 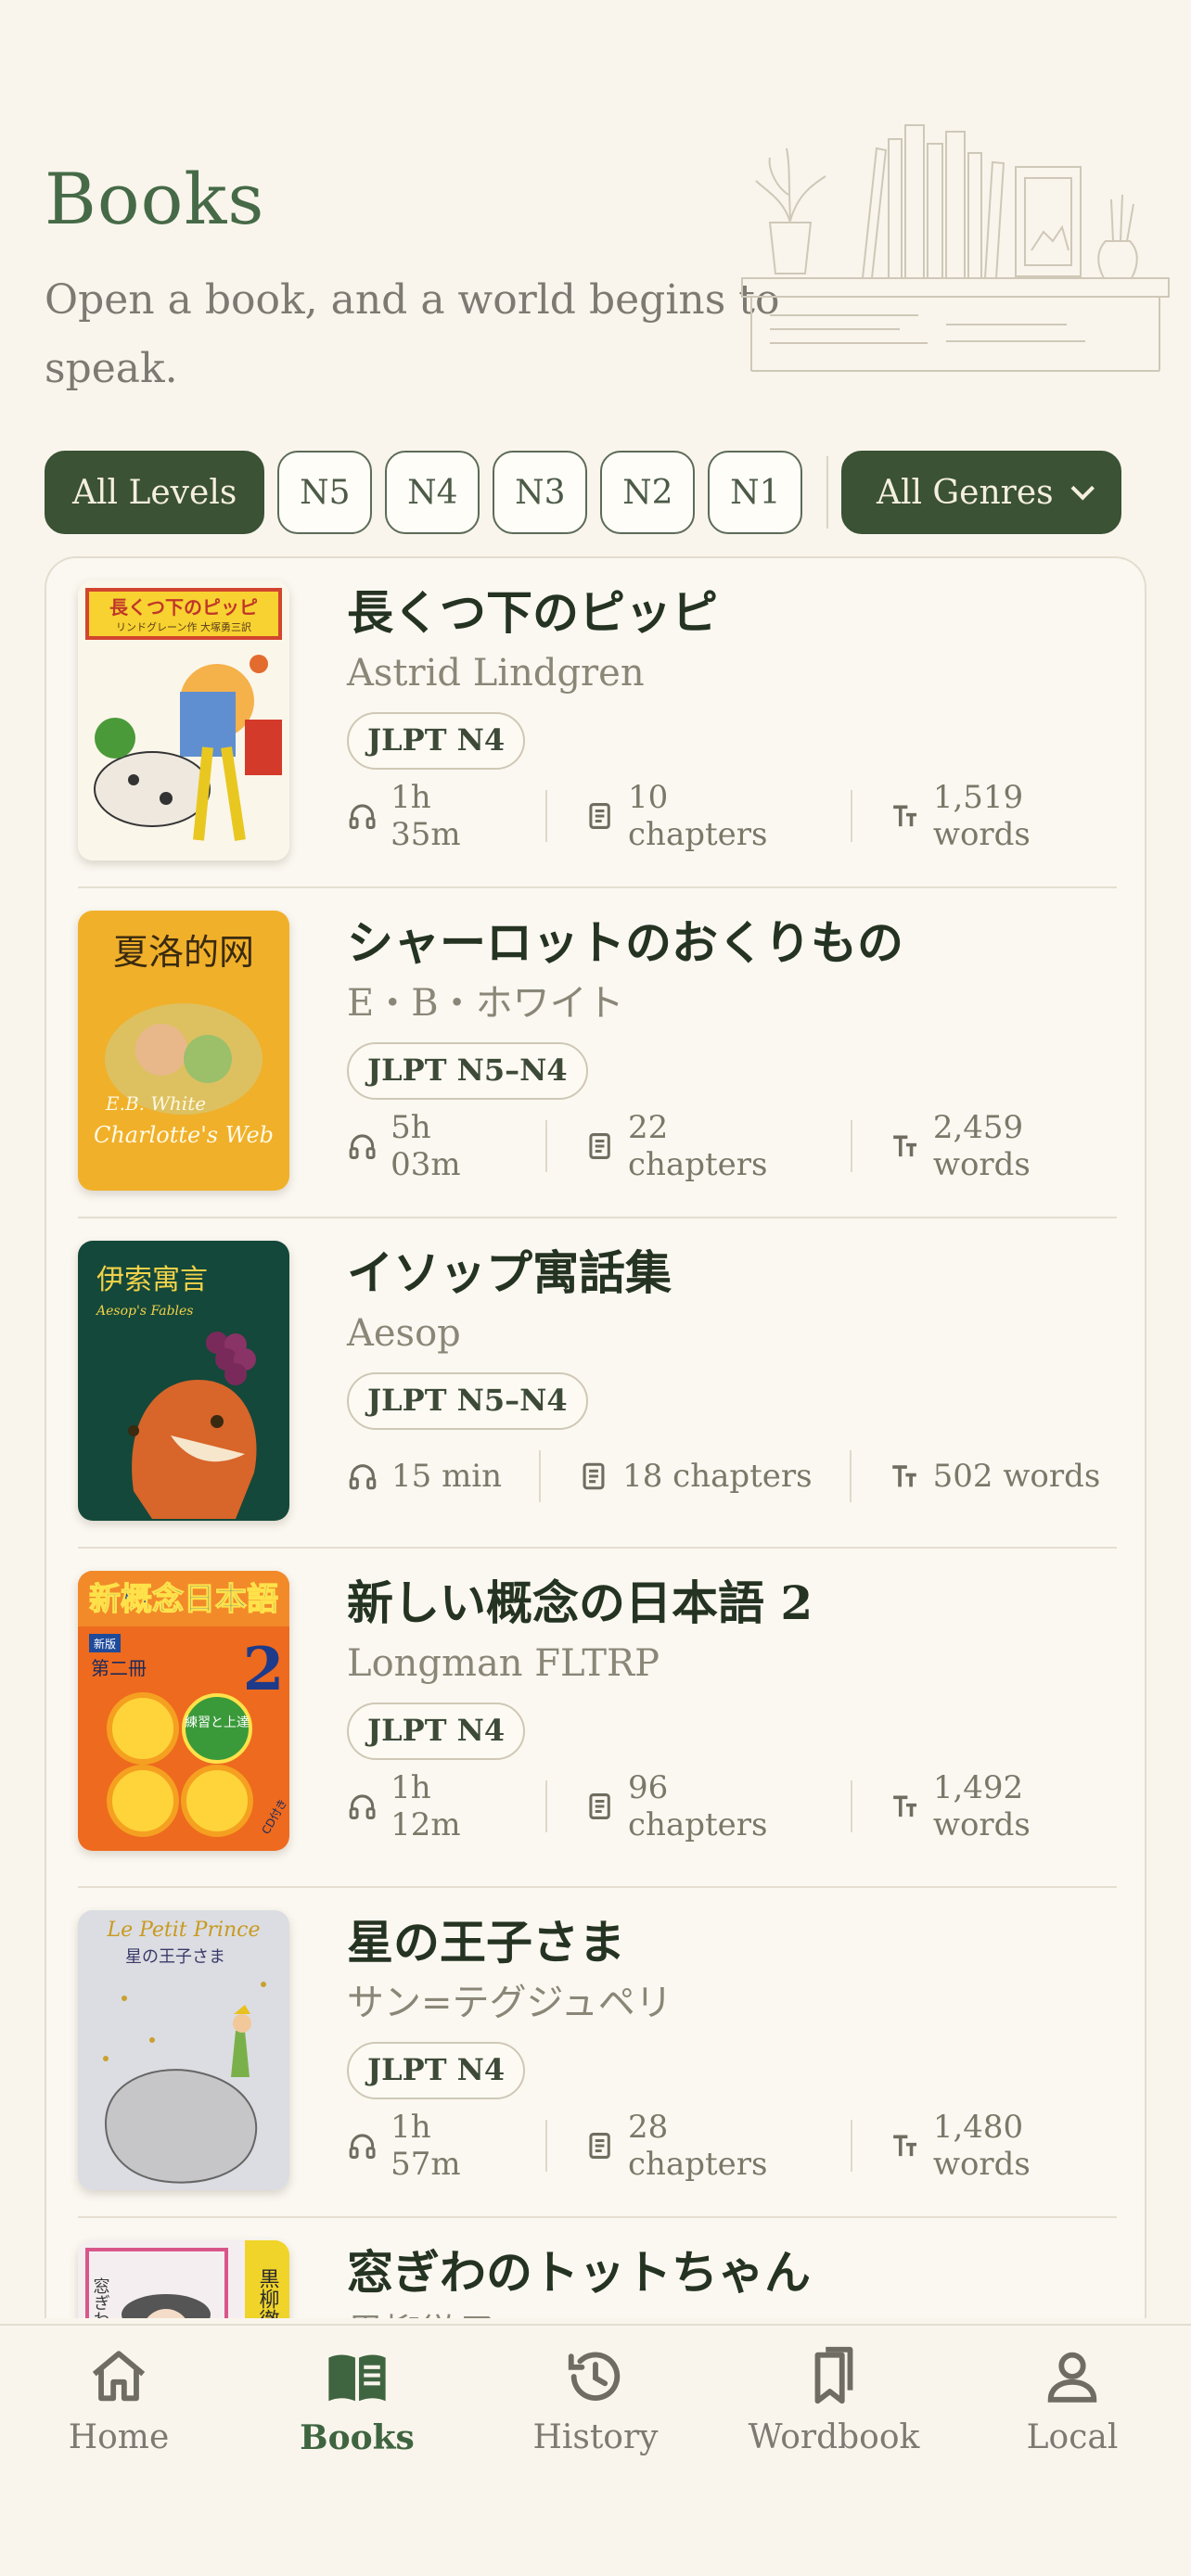 I want to click on book-duration: 1h 12m, so click(x=426, y=1806).